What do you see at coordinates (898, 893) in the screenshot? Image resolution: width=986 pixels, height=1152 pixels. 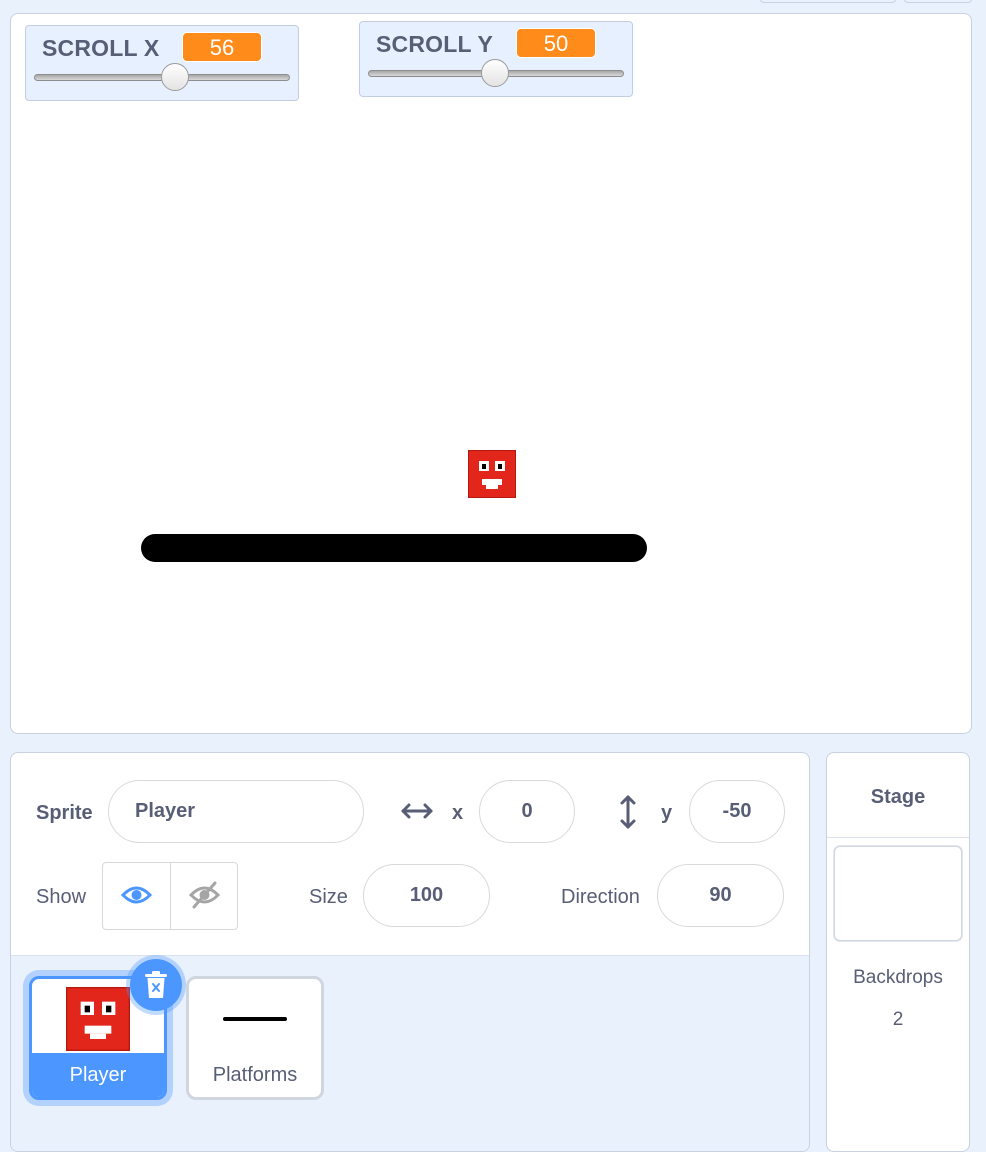 I see `backdrop-thumbnail` at bounding box center [898, 893].